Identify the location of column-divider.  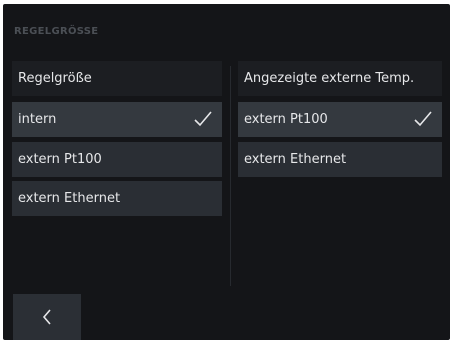
(230, 176).